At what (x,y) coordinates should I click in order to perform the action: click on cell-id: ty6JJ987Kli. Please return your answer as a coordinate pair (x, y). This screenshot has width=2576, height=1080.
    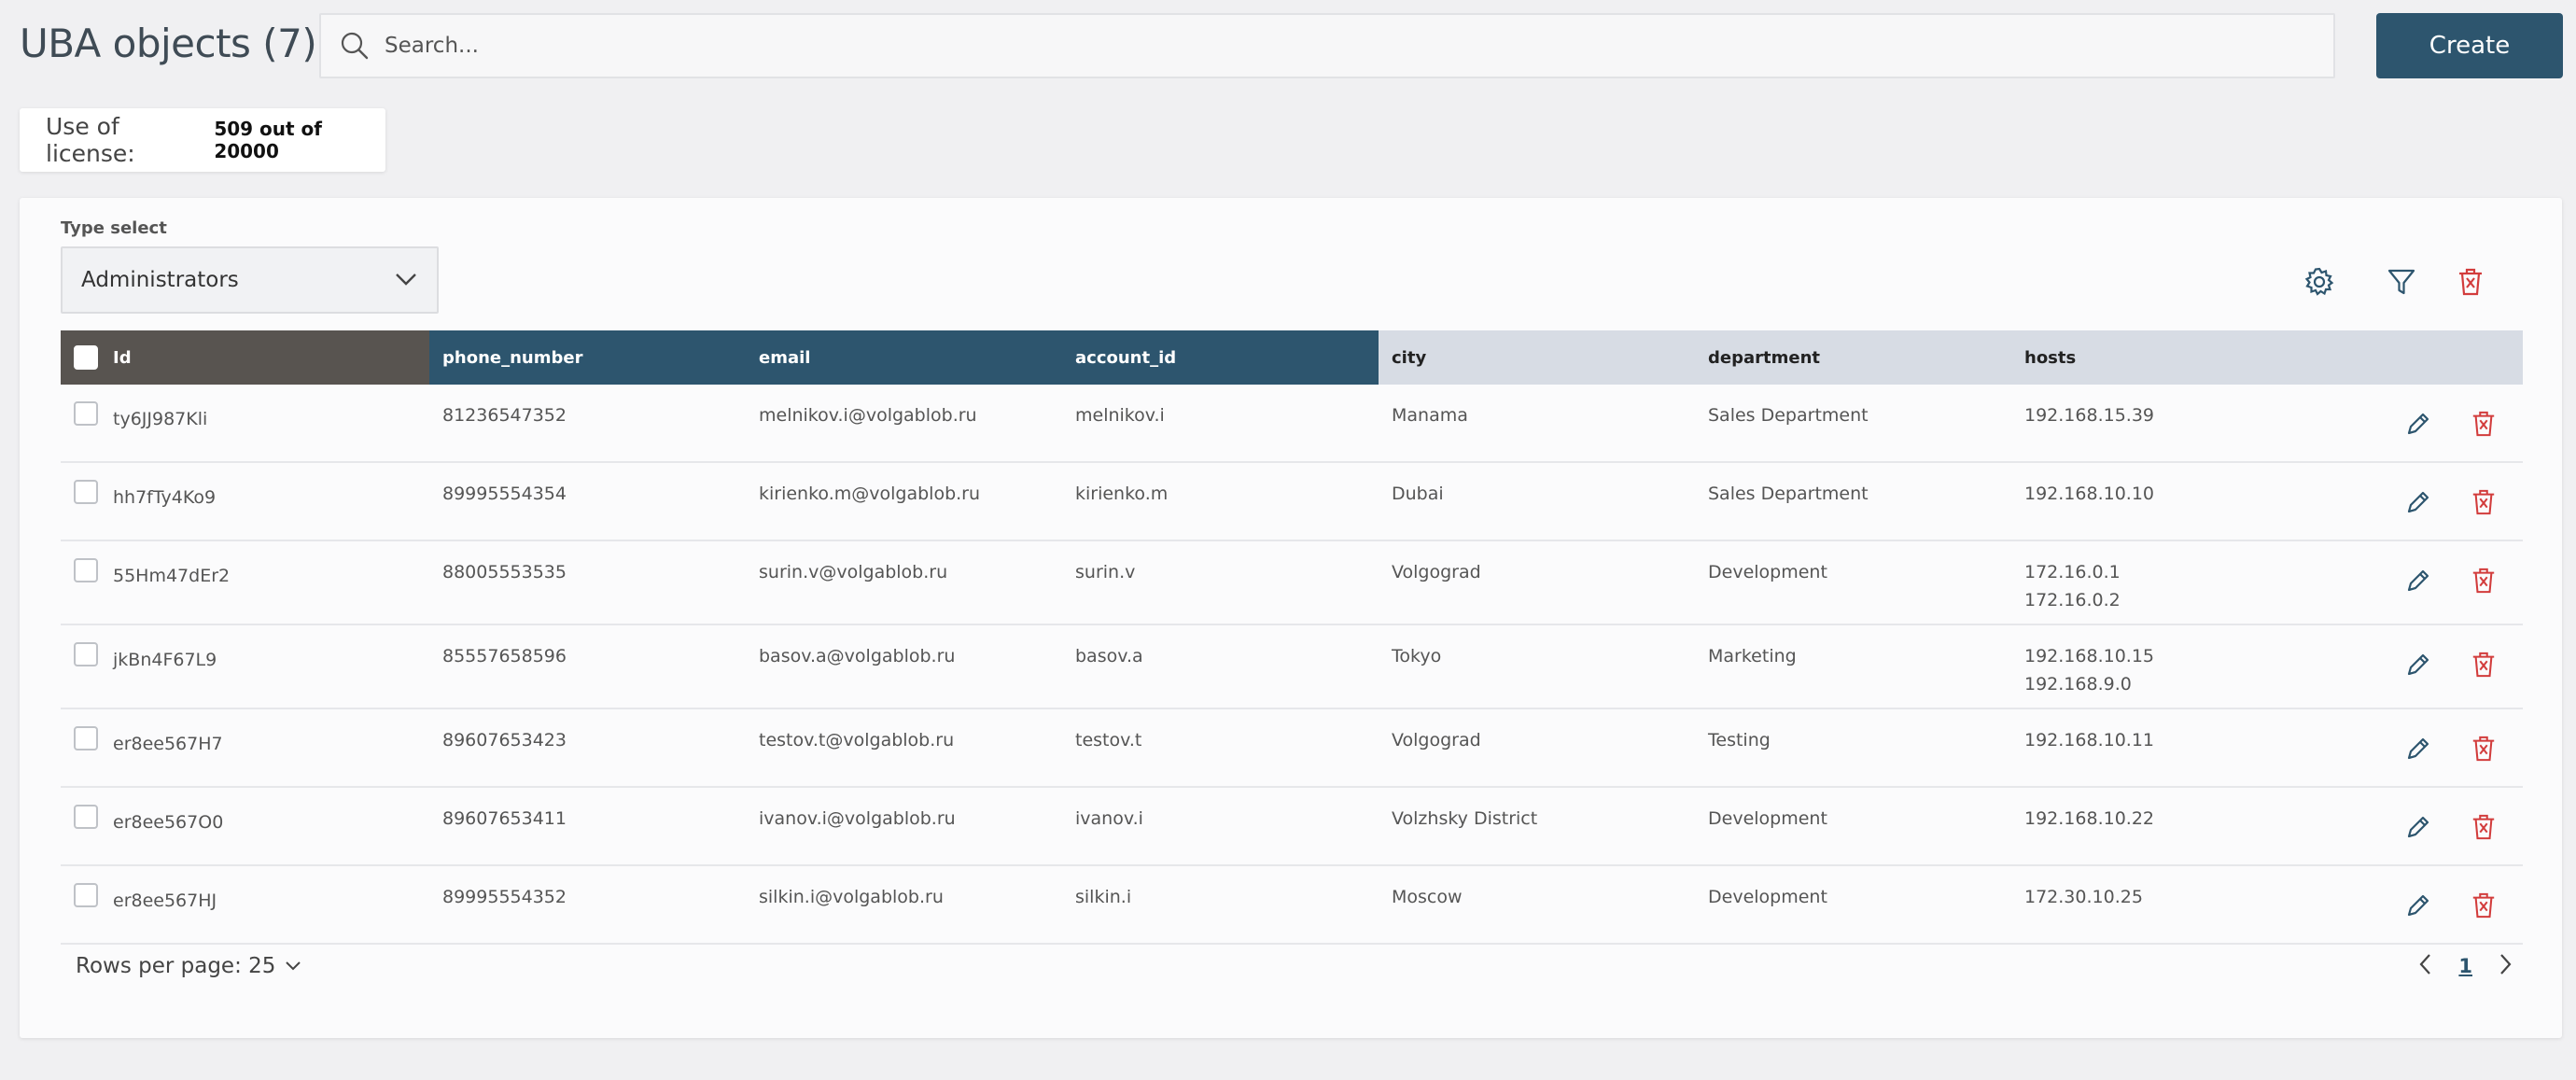
    Looking at the image, I should click on (245, 423).